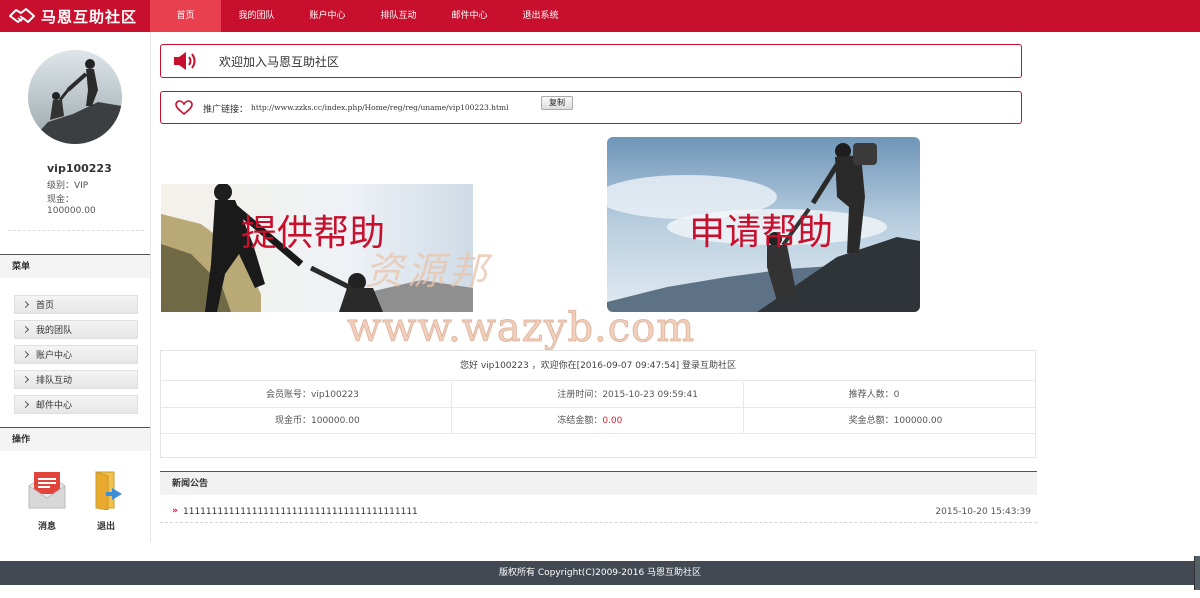 Image resolution: width=1200 pixels, height=598 pixels. What do you see at coordinates (75, 439) in the screenshot?
I see `ops-section-title: 操作` at bounding box center [75, 439].